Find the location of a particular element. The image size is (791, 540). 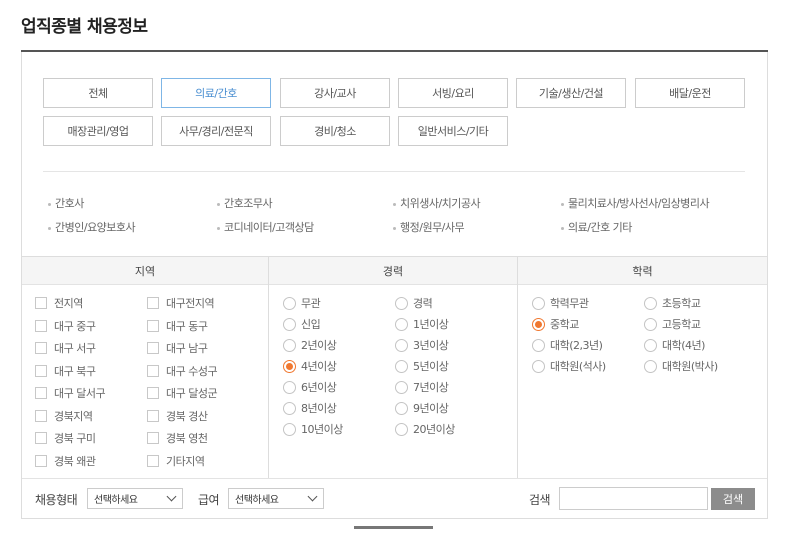

category-button: 배달/운전 is located at coordinates (690, 93).